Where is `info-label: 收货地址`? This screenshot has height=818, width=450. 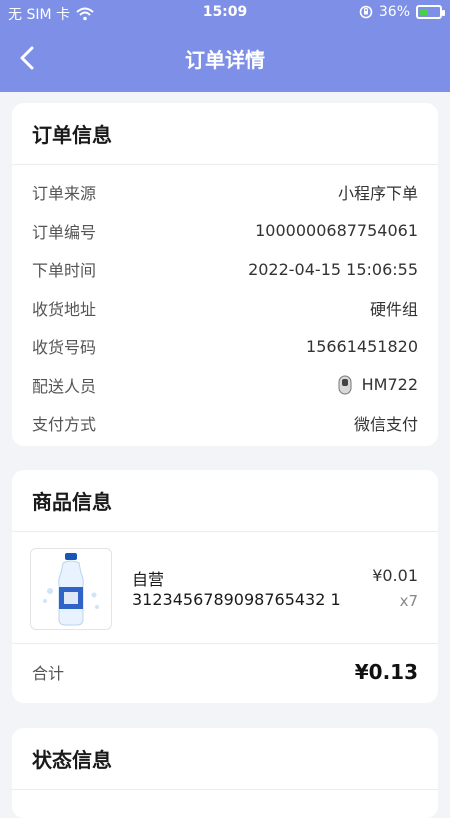
info-label: 收货地址 is located at coordinates (64, 309).